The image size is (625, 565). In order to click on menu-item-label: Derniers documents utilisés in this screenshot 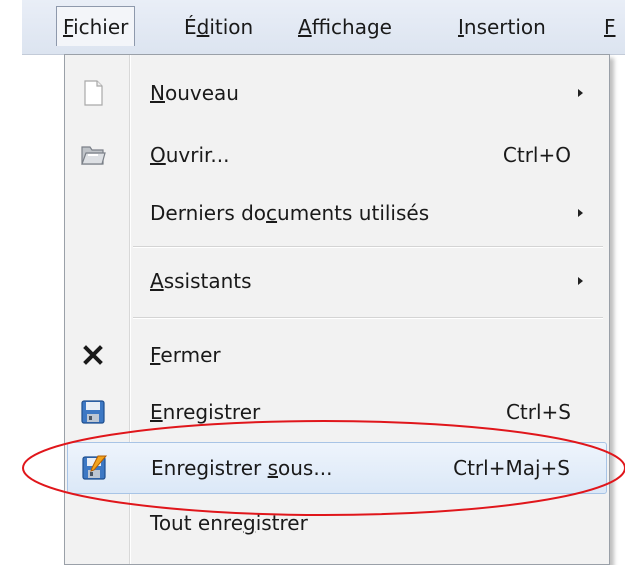, I will do `click(290, 213)`.